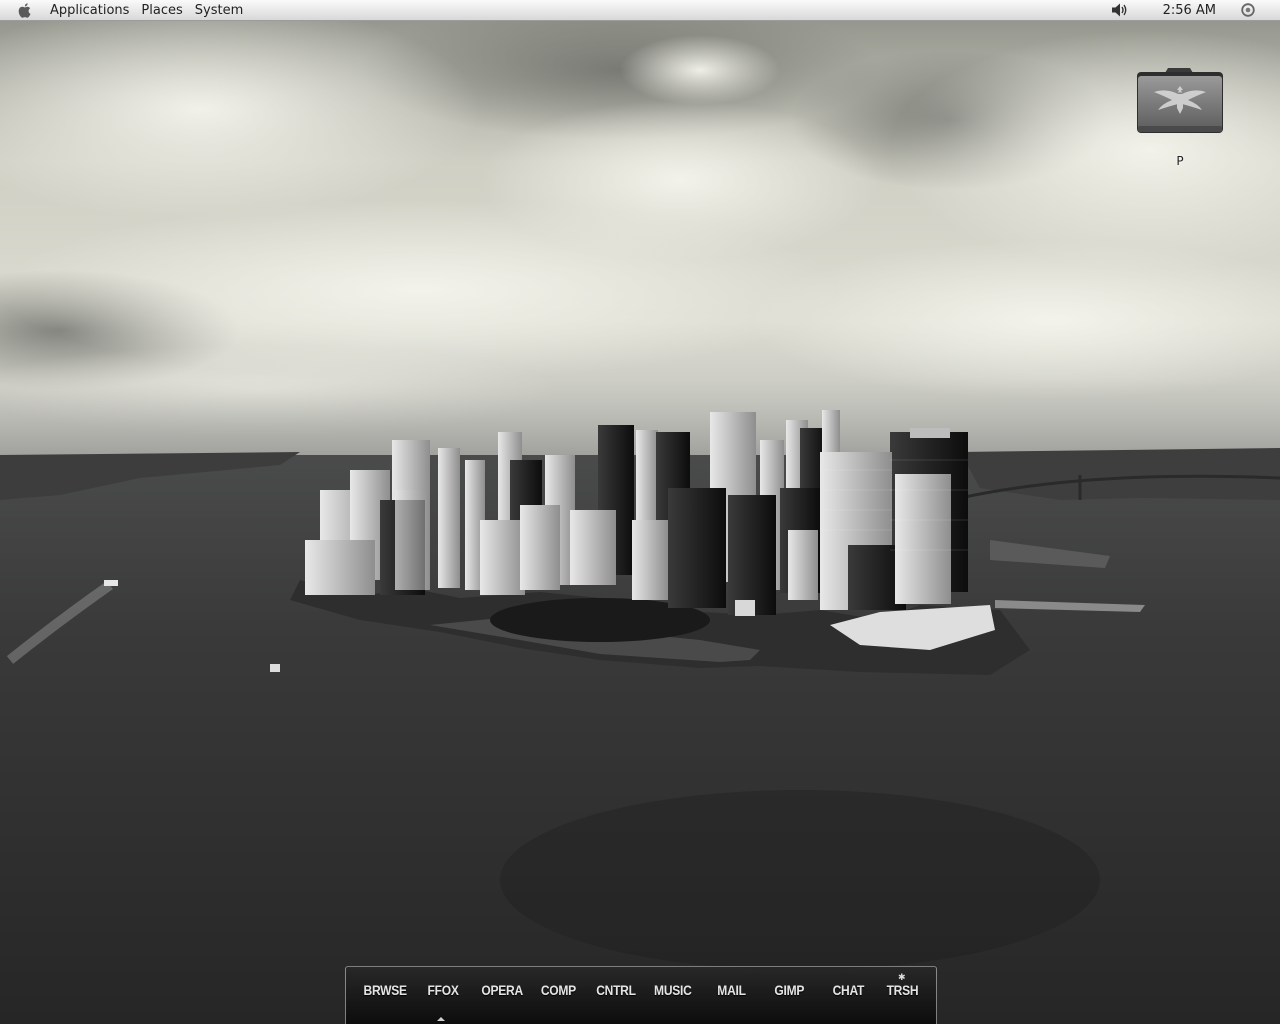 The image size is (1280, 1024). I want to click on dock-item-ffox: FFOX, so click(443, 993).